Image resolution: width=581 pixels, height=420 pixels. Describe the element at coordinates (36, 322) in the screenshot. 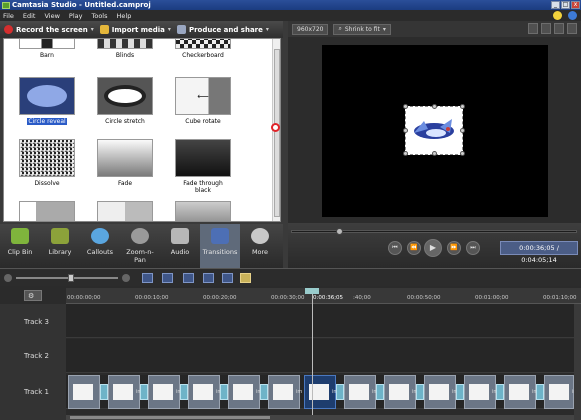

I see `track-3-label: Track 3` at that location.